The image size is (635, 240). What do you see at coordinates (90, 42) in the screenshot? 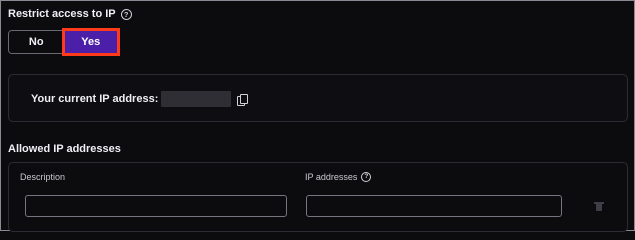
I see `toggle-yes-button: Yes` at bounding box center [90, 42].